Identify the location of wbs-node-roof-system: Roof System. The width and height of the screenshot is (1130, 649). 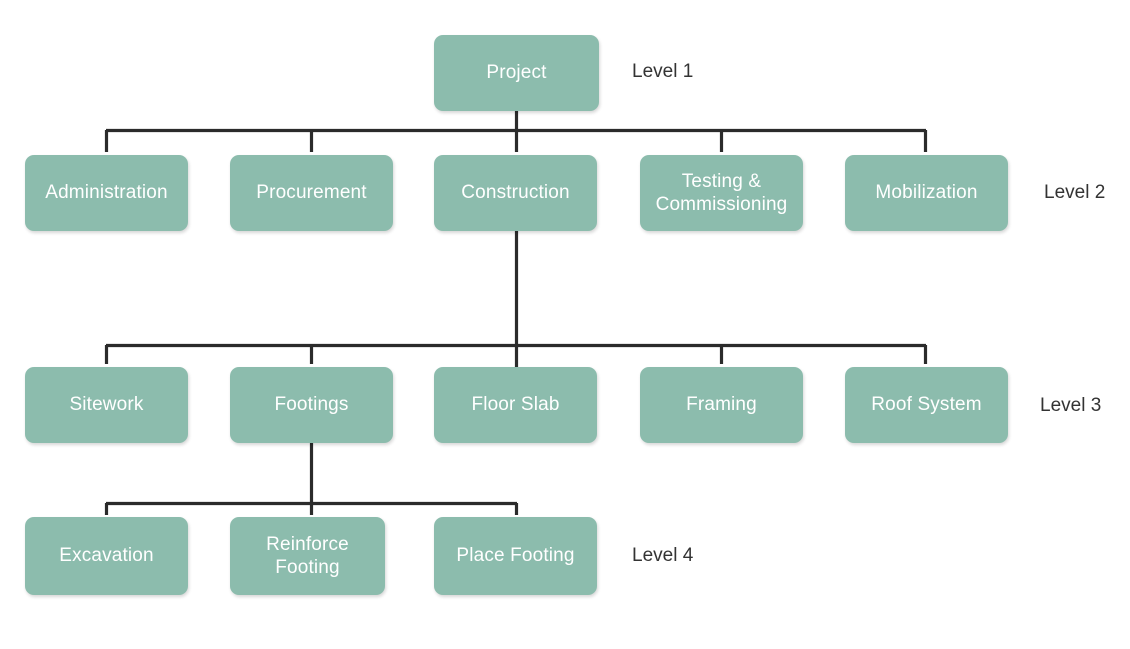
(926, 405).